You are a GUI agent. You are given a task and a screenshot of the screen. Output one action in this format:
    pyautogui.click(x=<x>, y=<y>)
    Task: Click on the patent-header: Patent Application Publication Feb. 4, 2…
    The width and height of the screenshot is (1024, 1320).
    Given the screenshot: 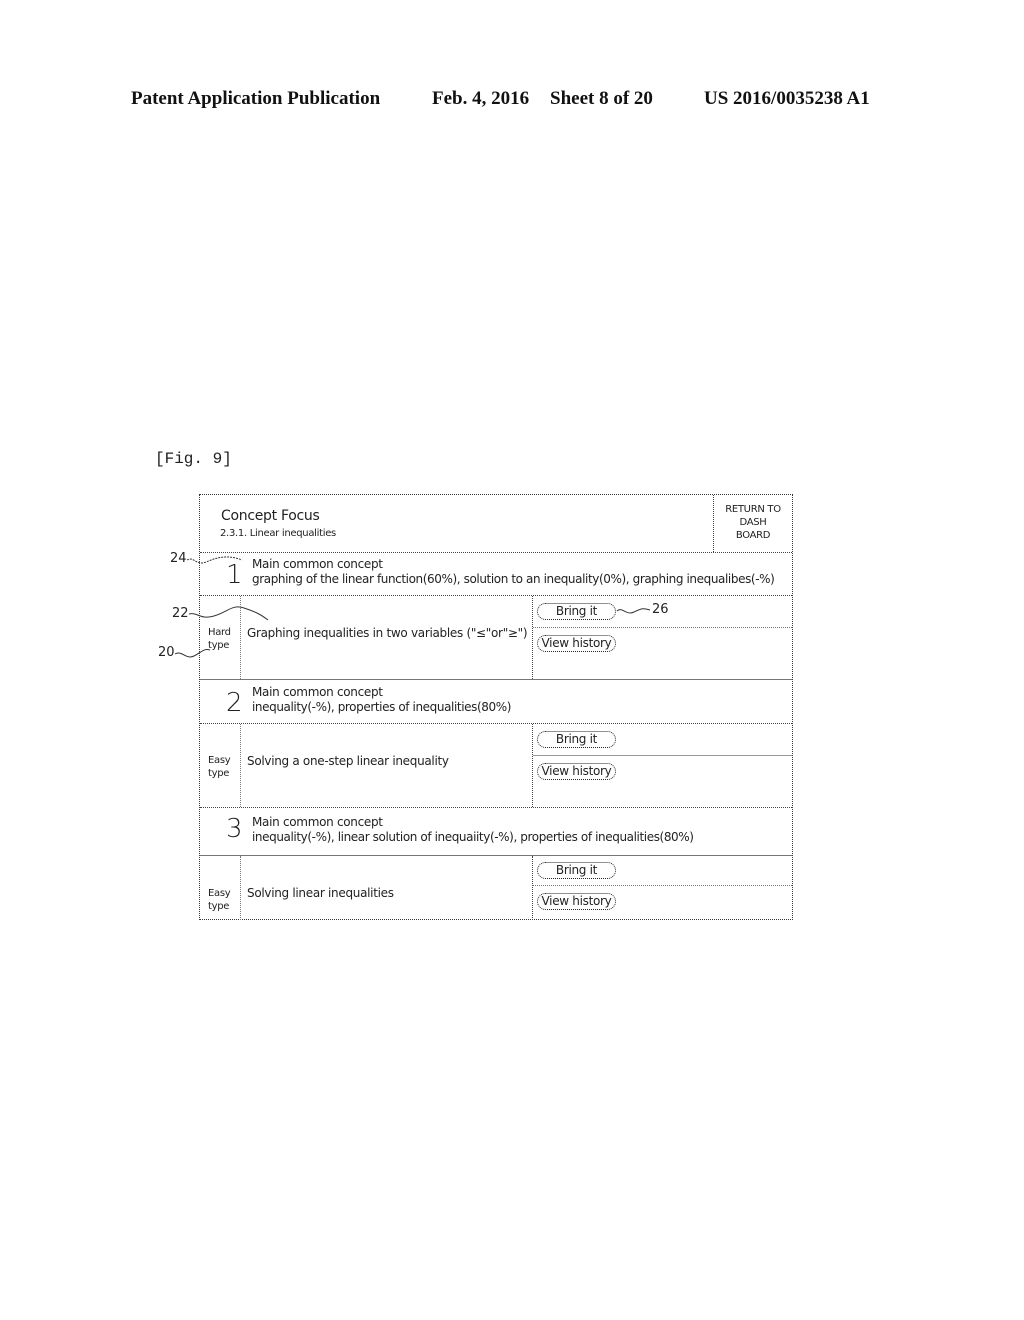 What is the action you would take?
    pyautogui.click(x=512, y=102)
    